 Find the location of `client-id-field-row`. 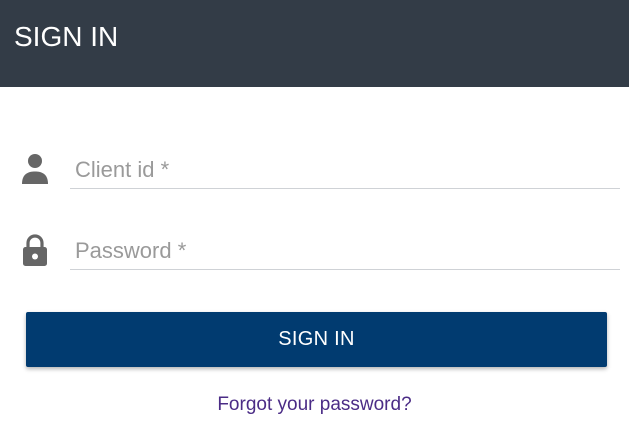

client-id-field-row is located at coordinates (314, 170).